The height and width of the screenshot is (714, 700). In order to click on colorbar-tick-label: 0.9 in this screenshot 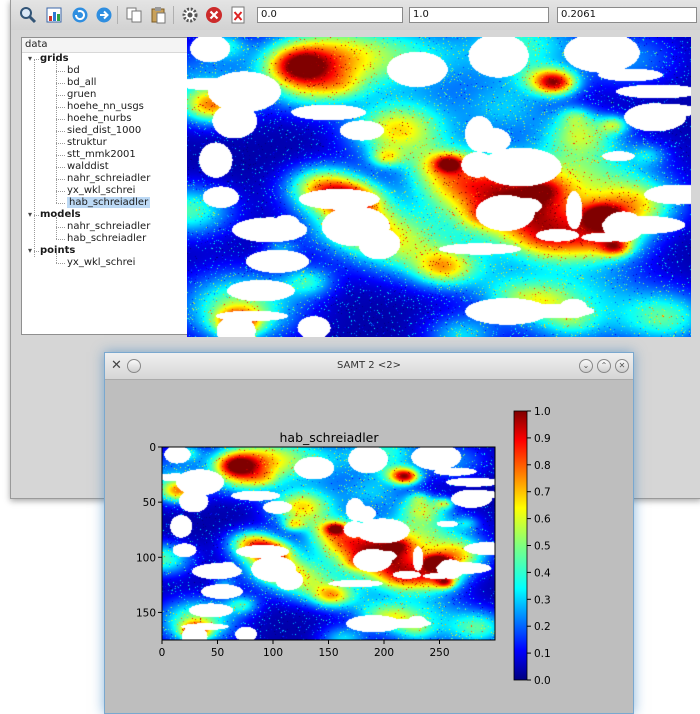, I will do `click(542, 439)`.